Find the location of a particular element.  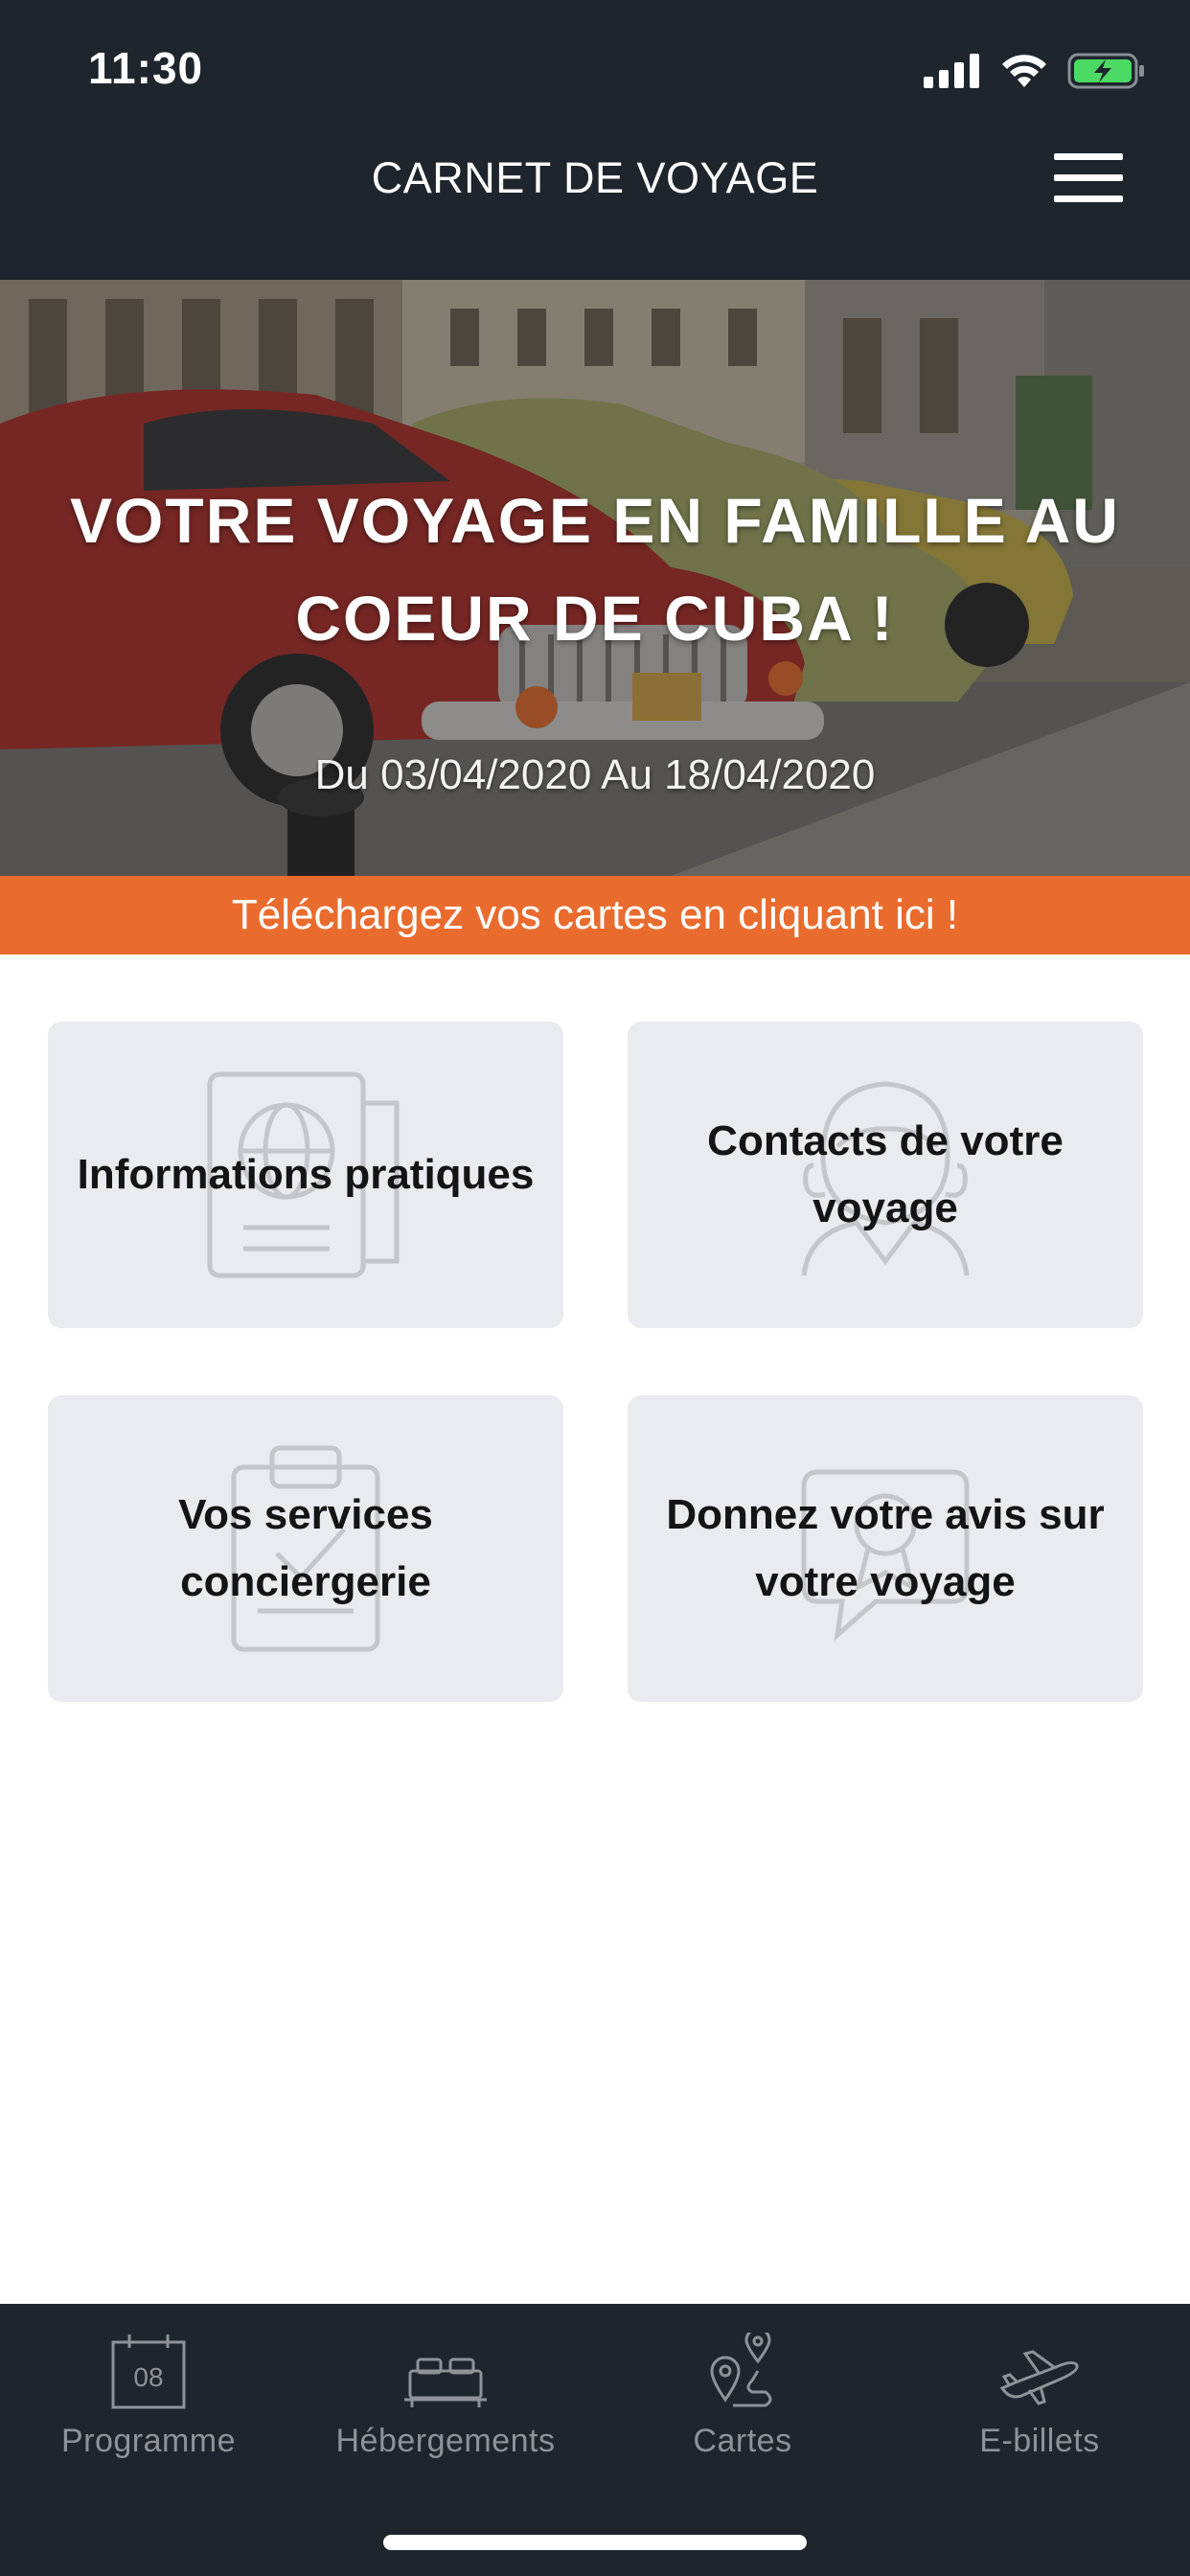

tab-programme: 08 Programme is located at coordinates (148, 2395).